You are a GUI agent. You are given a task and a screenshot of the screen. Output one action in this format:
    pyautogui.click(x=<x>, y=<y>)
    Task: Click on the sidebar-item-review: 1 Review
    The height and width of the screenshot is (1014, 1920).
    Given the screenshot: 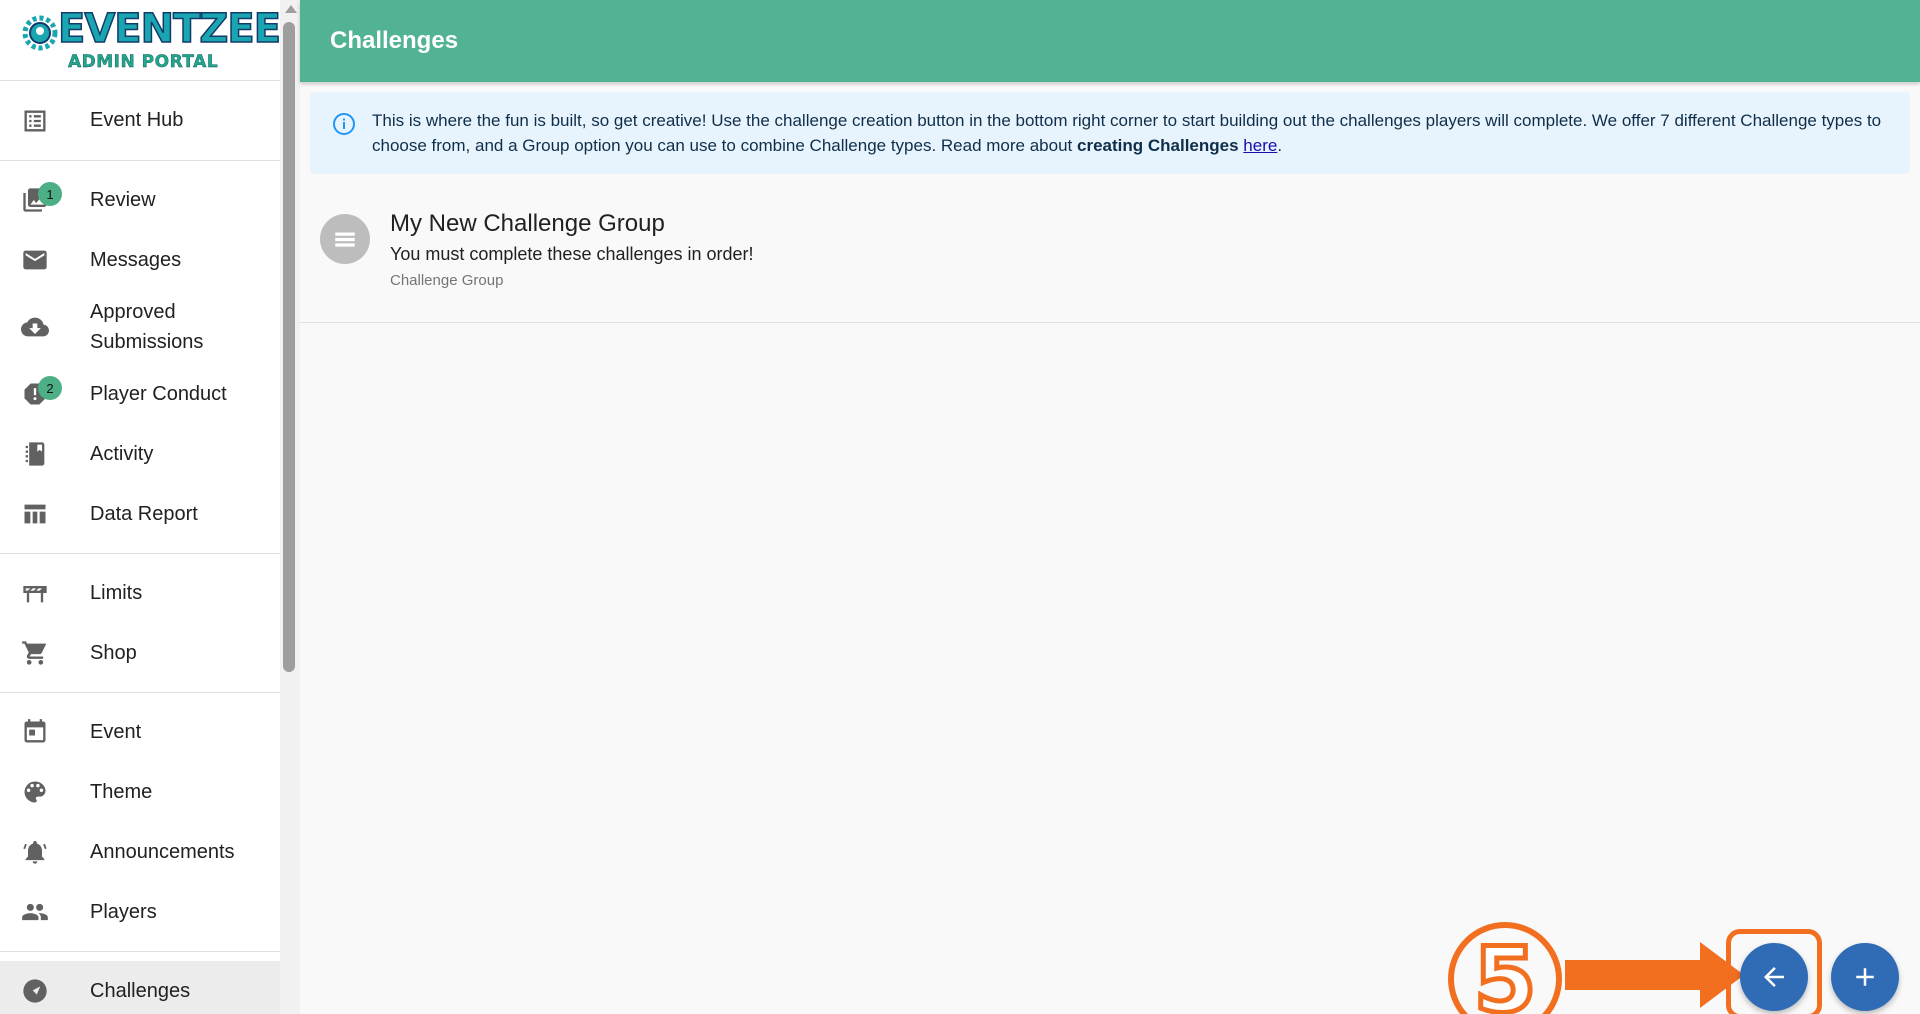 What is the action you would take?
    pyautogui.click(x=140, y=200)
    